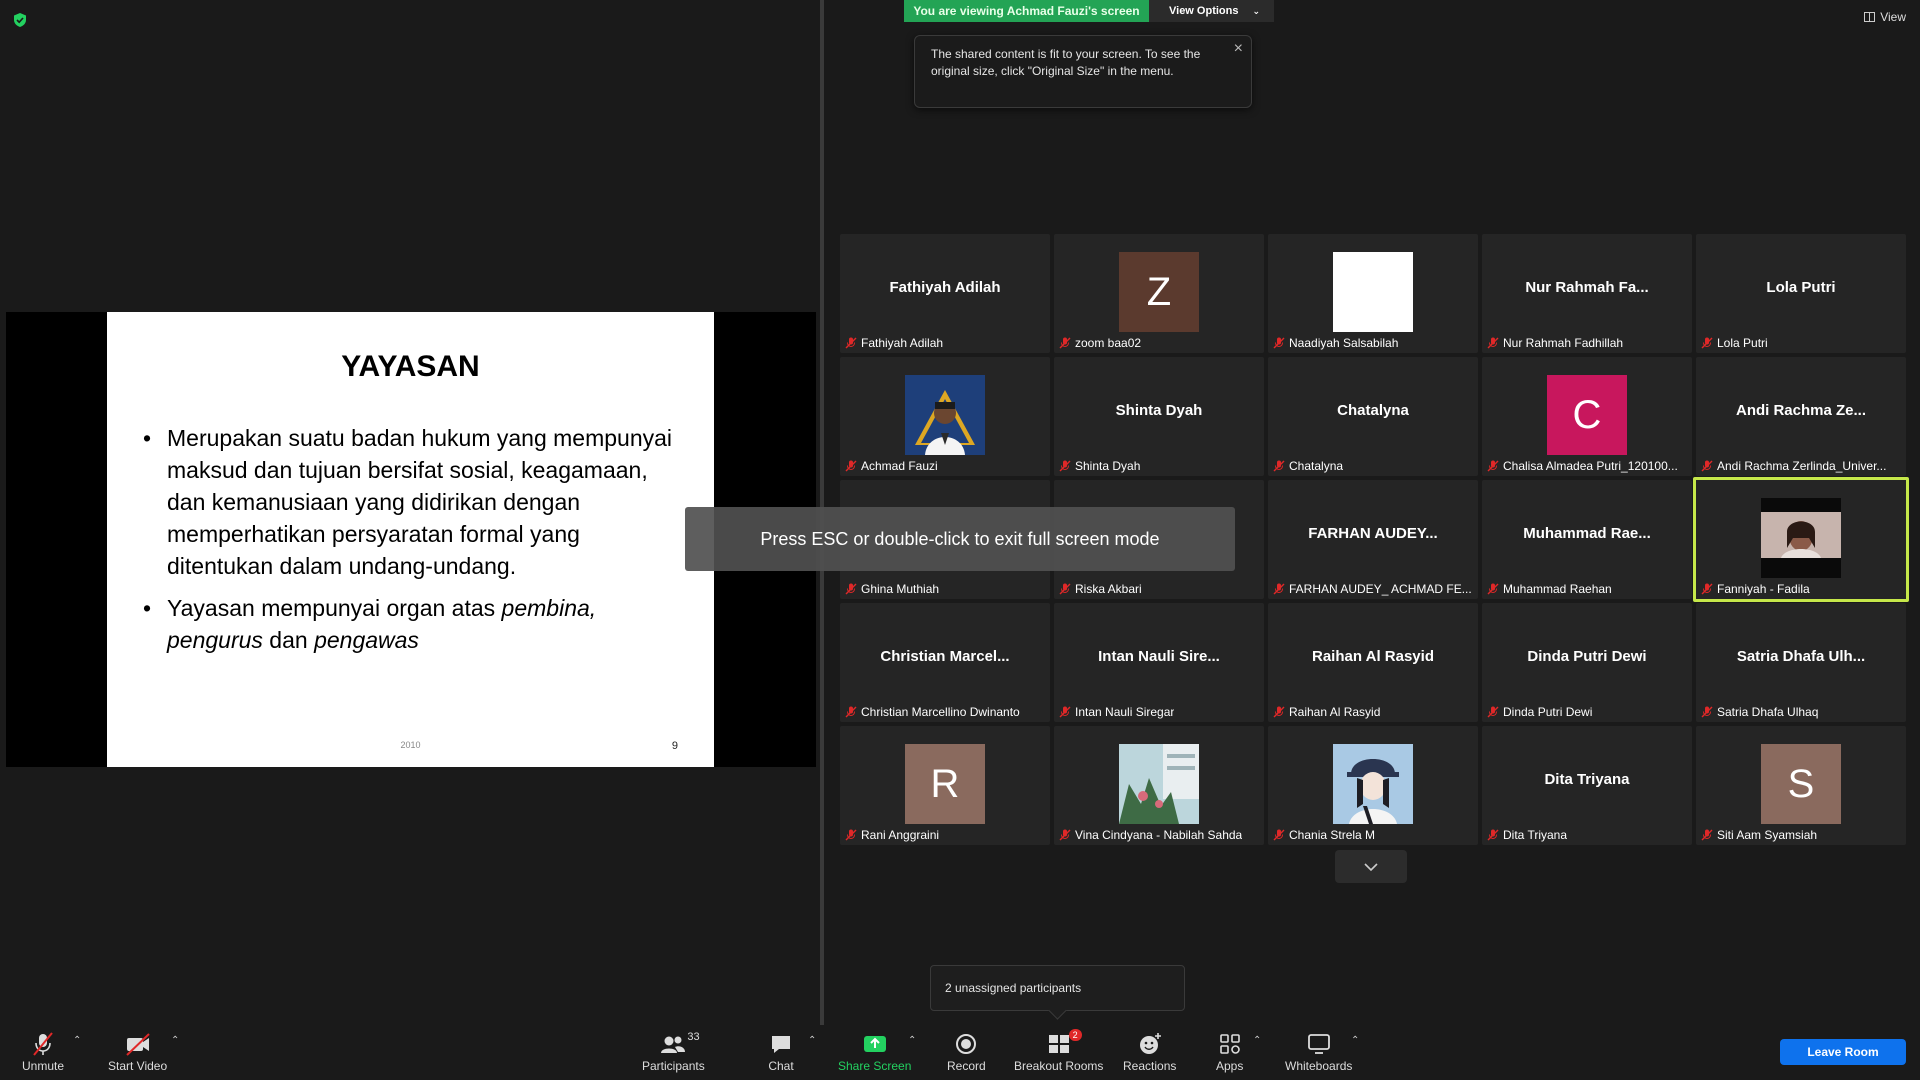 The height and width of the screenshot is (1080, 1920). I want to click on participant-tile: Shinta Dyah Shinta Dyah, so click(1159, 416).